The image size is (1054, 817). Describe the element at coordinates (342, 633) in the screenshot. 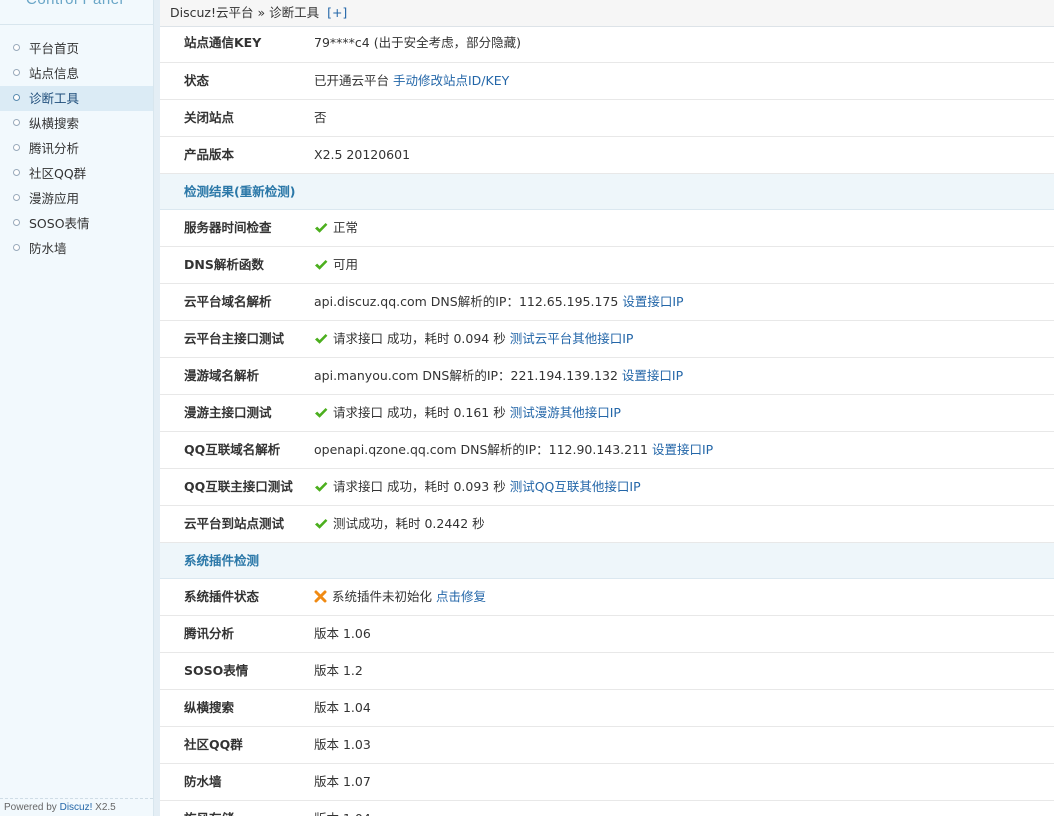

I see `row-value-text: 版本 1.06` at that location.